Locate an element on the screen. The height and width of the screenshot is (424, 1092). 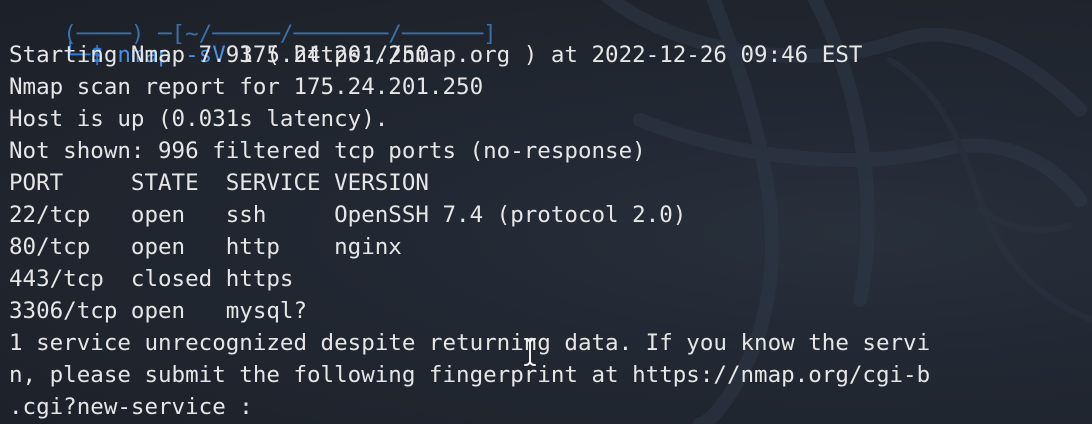
prompt-line: └─$ nmap -sV 175.24.201.250 is located at coordinates (219, 37).